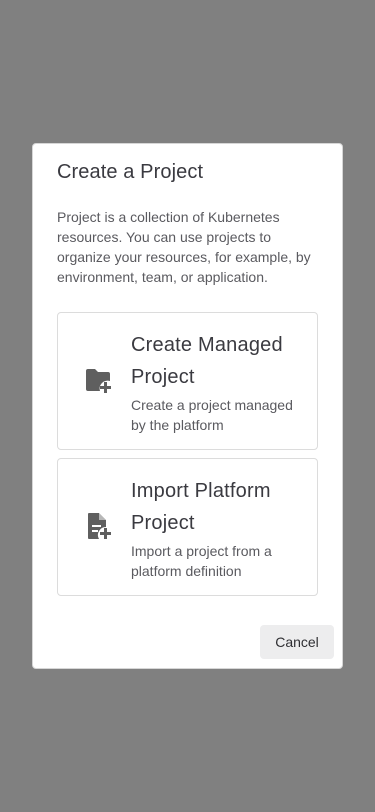 This screenshot has height=812, width=375. What do you see at coordinates (201, 507) in the screenshot?
I see `option-title: Import Platform Project` at bounding box center [201, 507].